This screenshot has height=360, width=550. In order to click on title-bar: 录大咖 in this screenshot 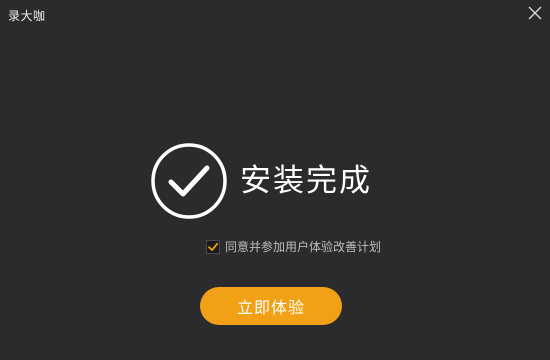, I will do `click(275, 16)`.